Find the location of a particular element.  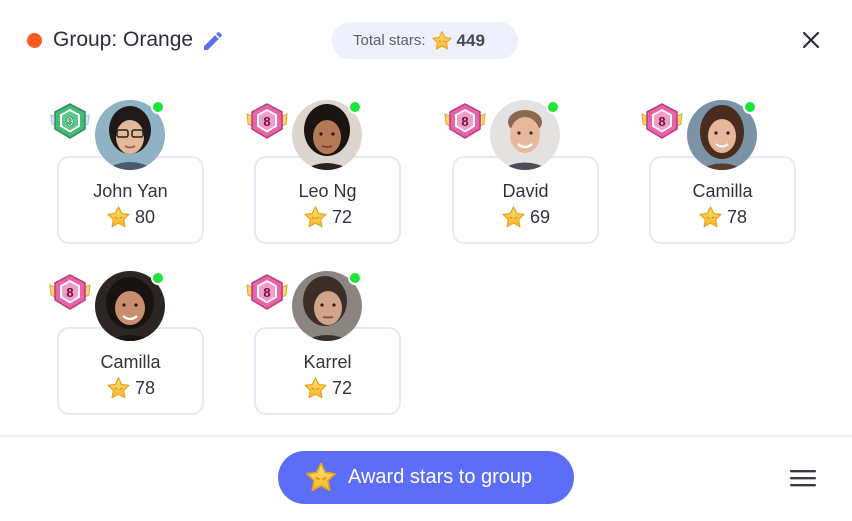

student-name: Karrel is located at coordinates (327, 362).